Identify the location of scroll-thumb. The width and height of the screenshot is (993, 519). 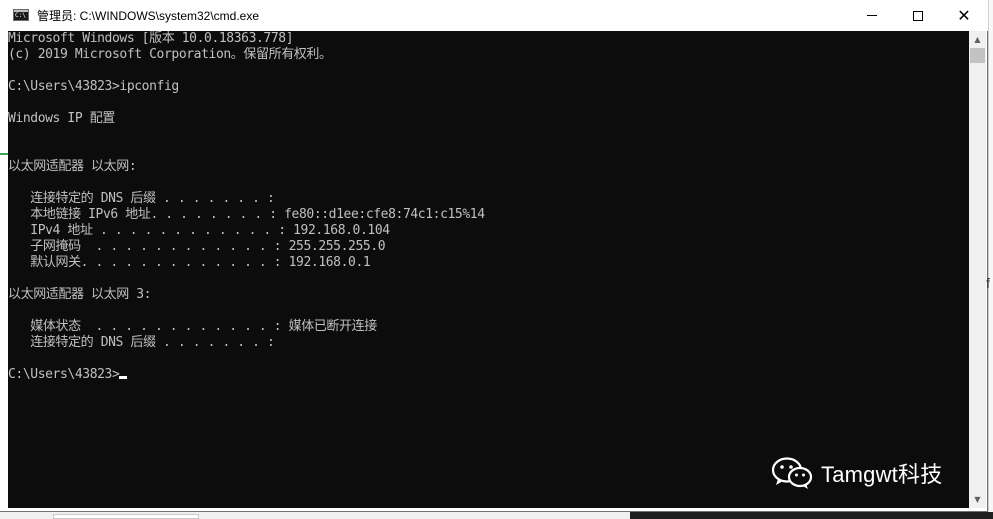
(977, 55).